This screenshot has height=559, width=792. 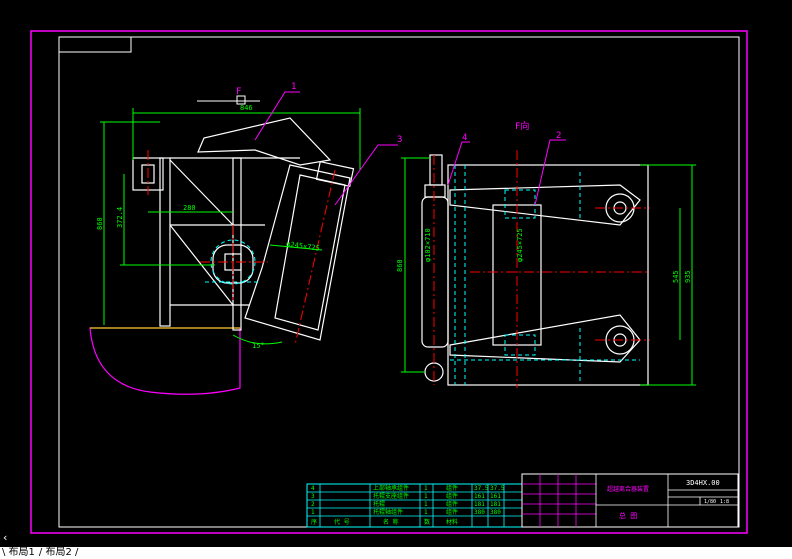 What do you see at coordinates (120, 217) in the screenshot?
I see `dim-offset-height: 372.4` at bounding box center [120, 217].